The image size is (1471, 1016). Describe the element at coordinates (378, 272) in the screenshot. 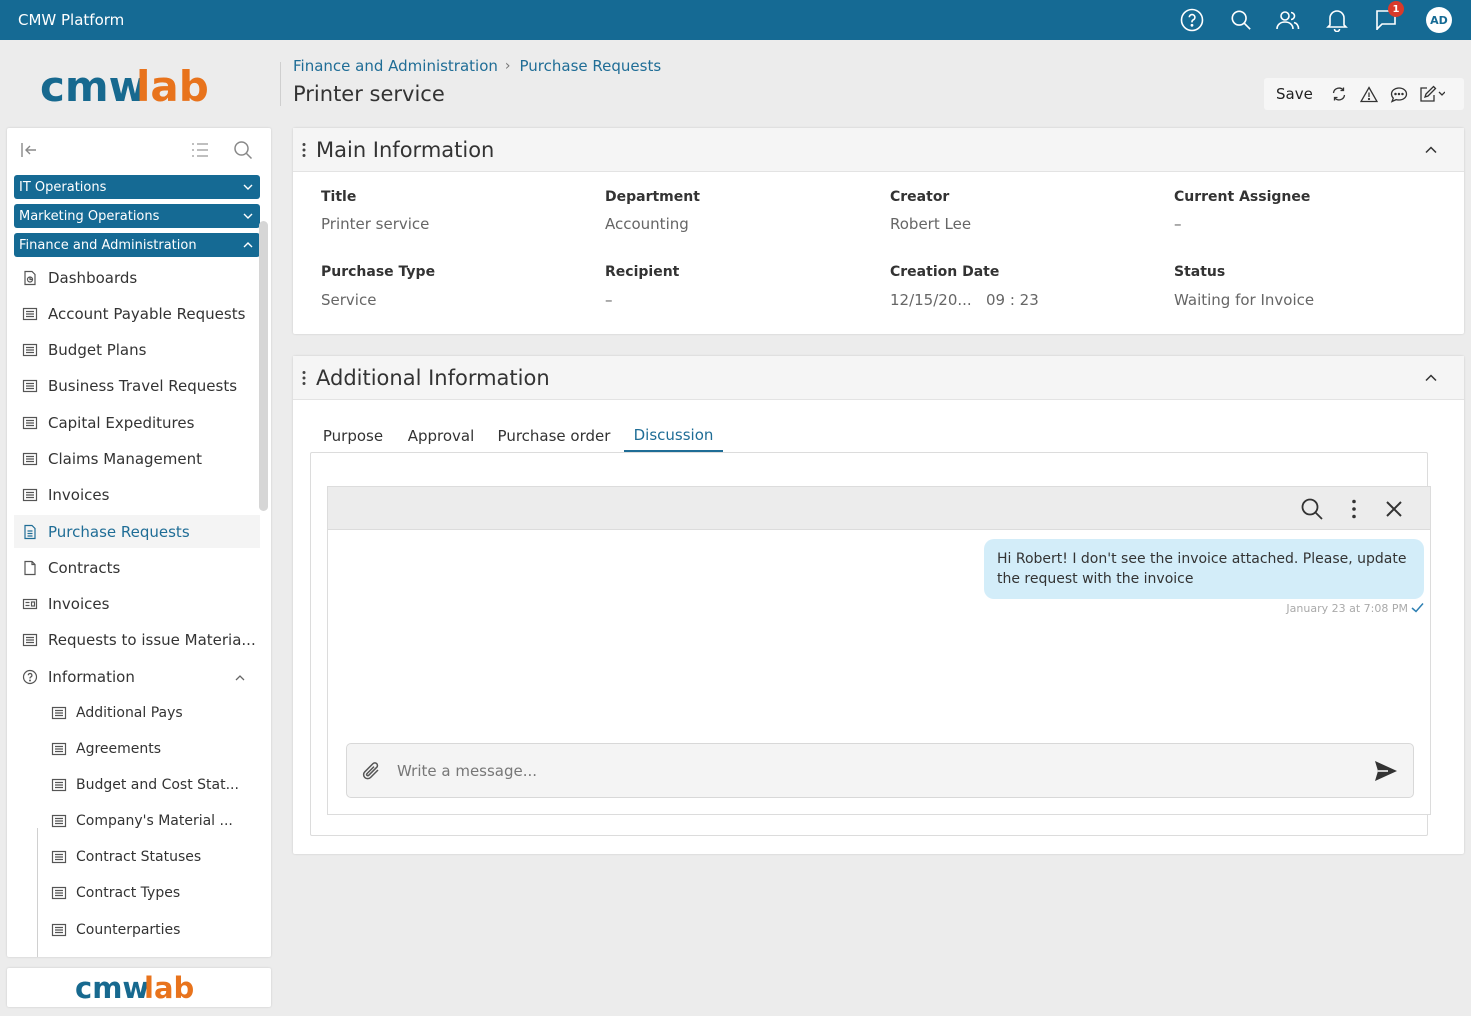

I see `field-label-purchase-type: Purchase Type` at that location.